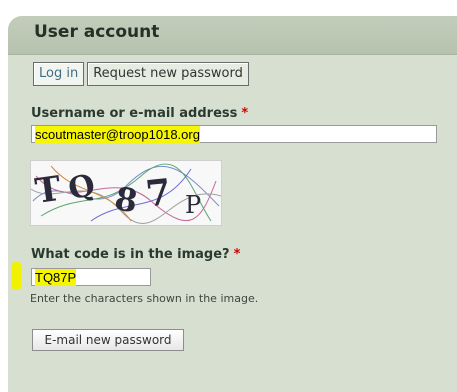 The width and height of the screenshot is (457, 392). Describe the element at coordinates (158, 193) in the screenshot. I see `captcha-char-4: 7` at that location.